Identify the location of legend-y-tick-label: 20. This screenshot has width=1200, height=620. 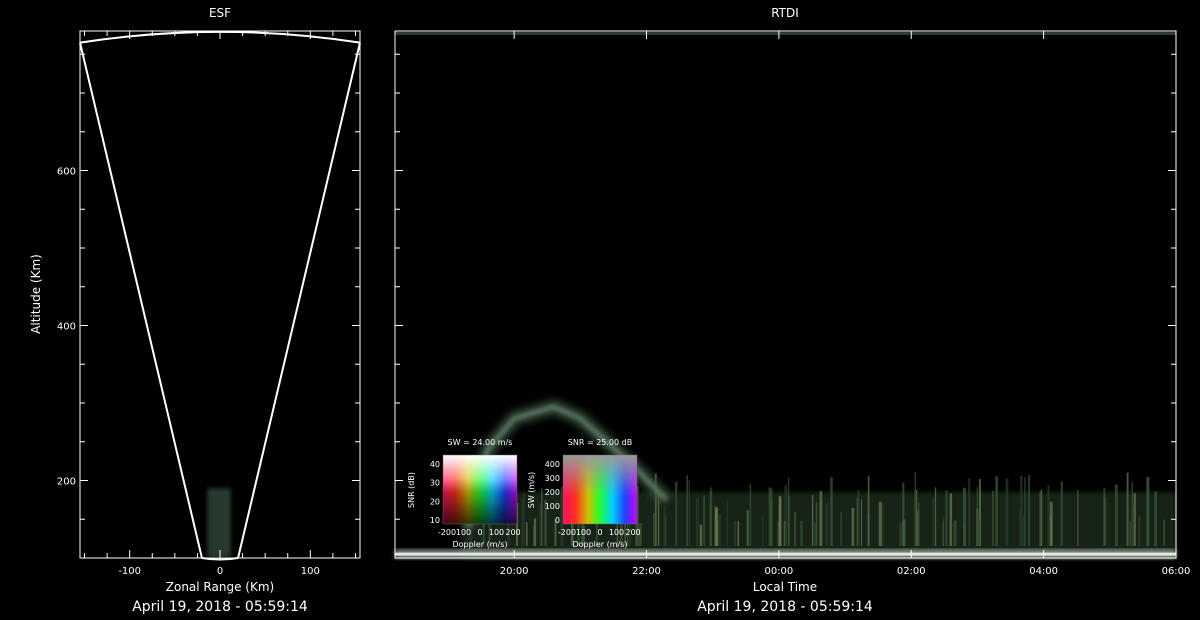
(435, 501).